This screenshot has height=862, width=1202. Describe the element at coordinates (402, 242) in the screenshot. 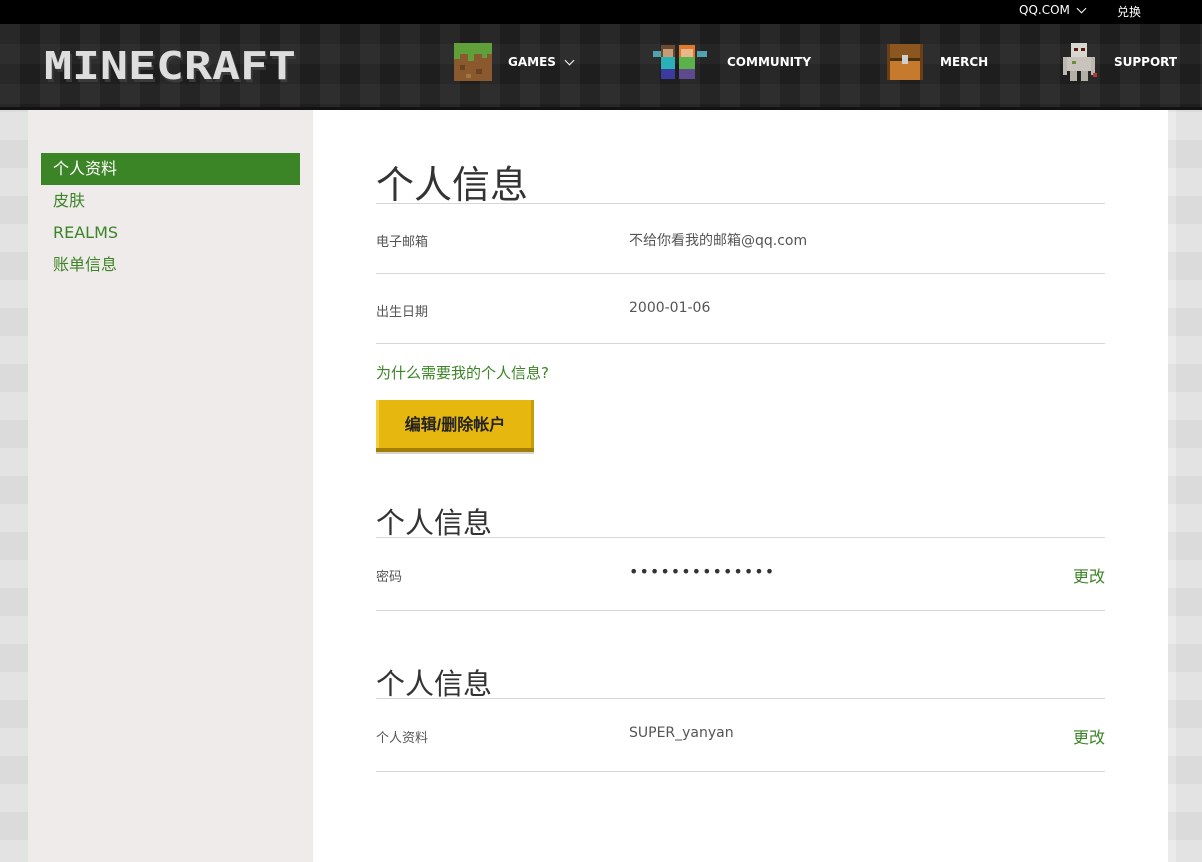

I see `email-label: 电子邮箱` at that location.